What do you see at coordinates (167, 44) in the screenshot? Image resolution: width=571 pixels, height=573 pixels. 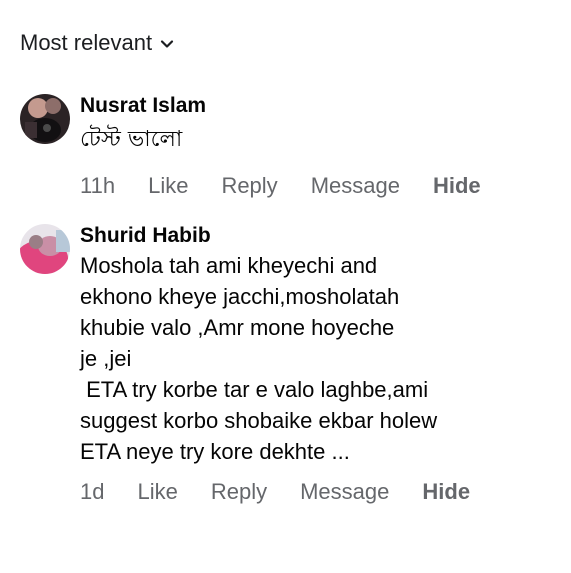 I see `chevron-down-icon` at bounding box center [167, 44].